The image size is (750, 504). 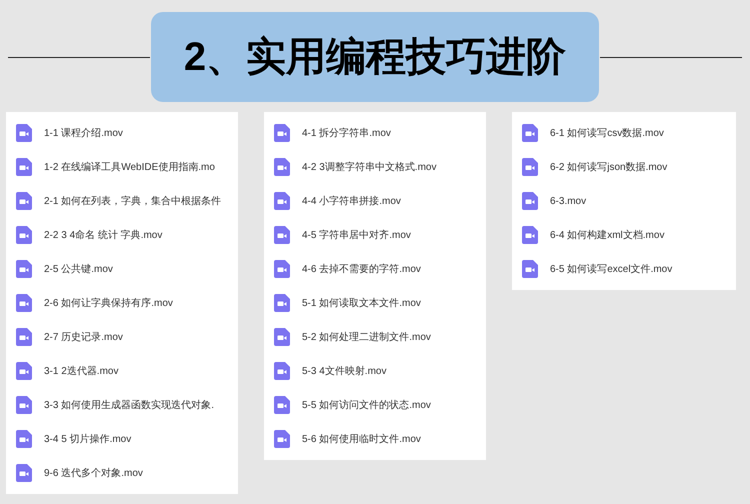 I want to click on file-item: 9-6 迭代多个对象.mov, so click(x=122, y=473).